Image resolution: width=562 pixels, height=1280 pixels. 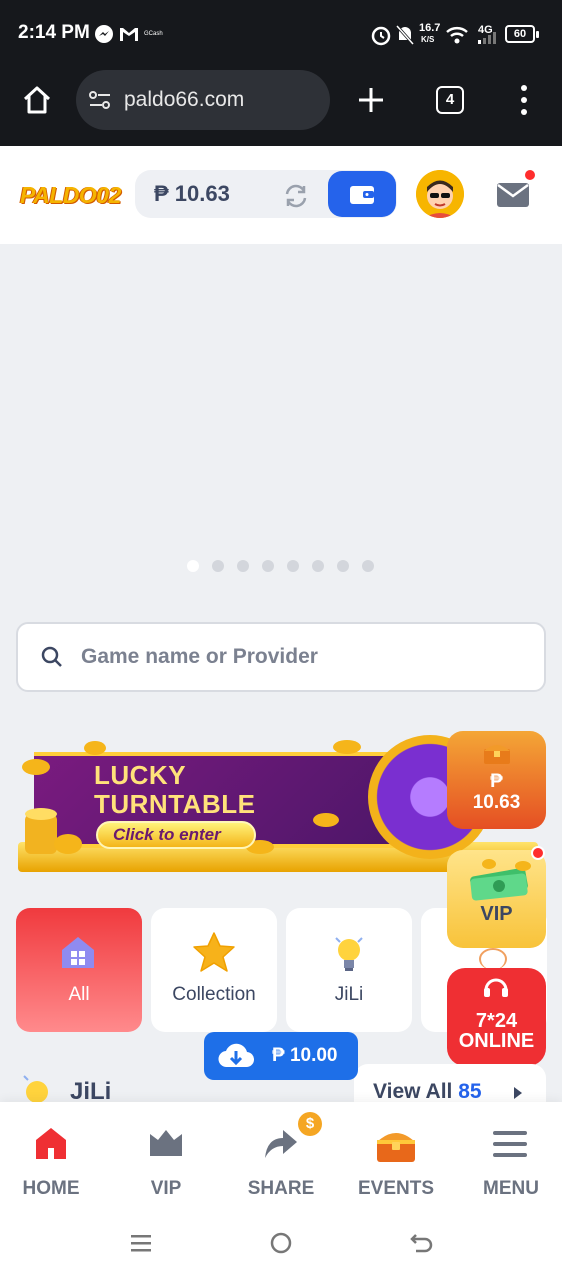 I want to click on refresh-icon, so click(x=296, y=196).